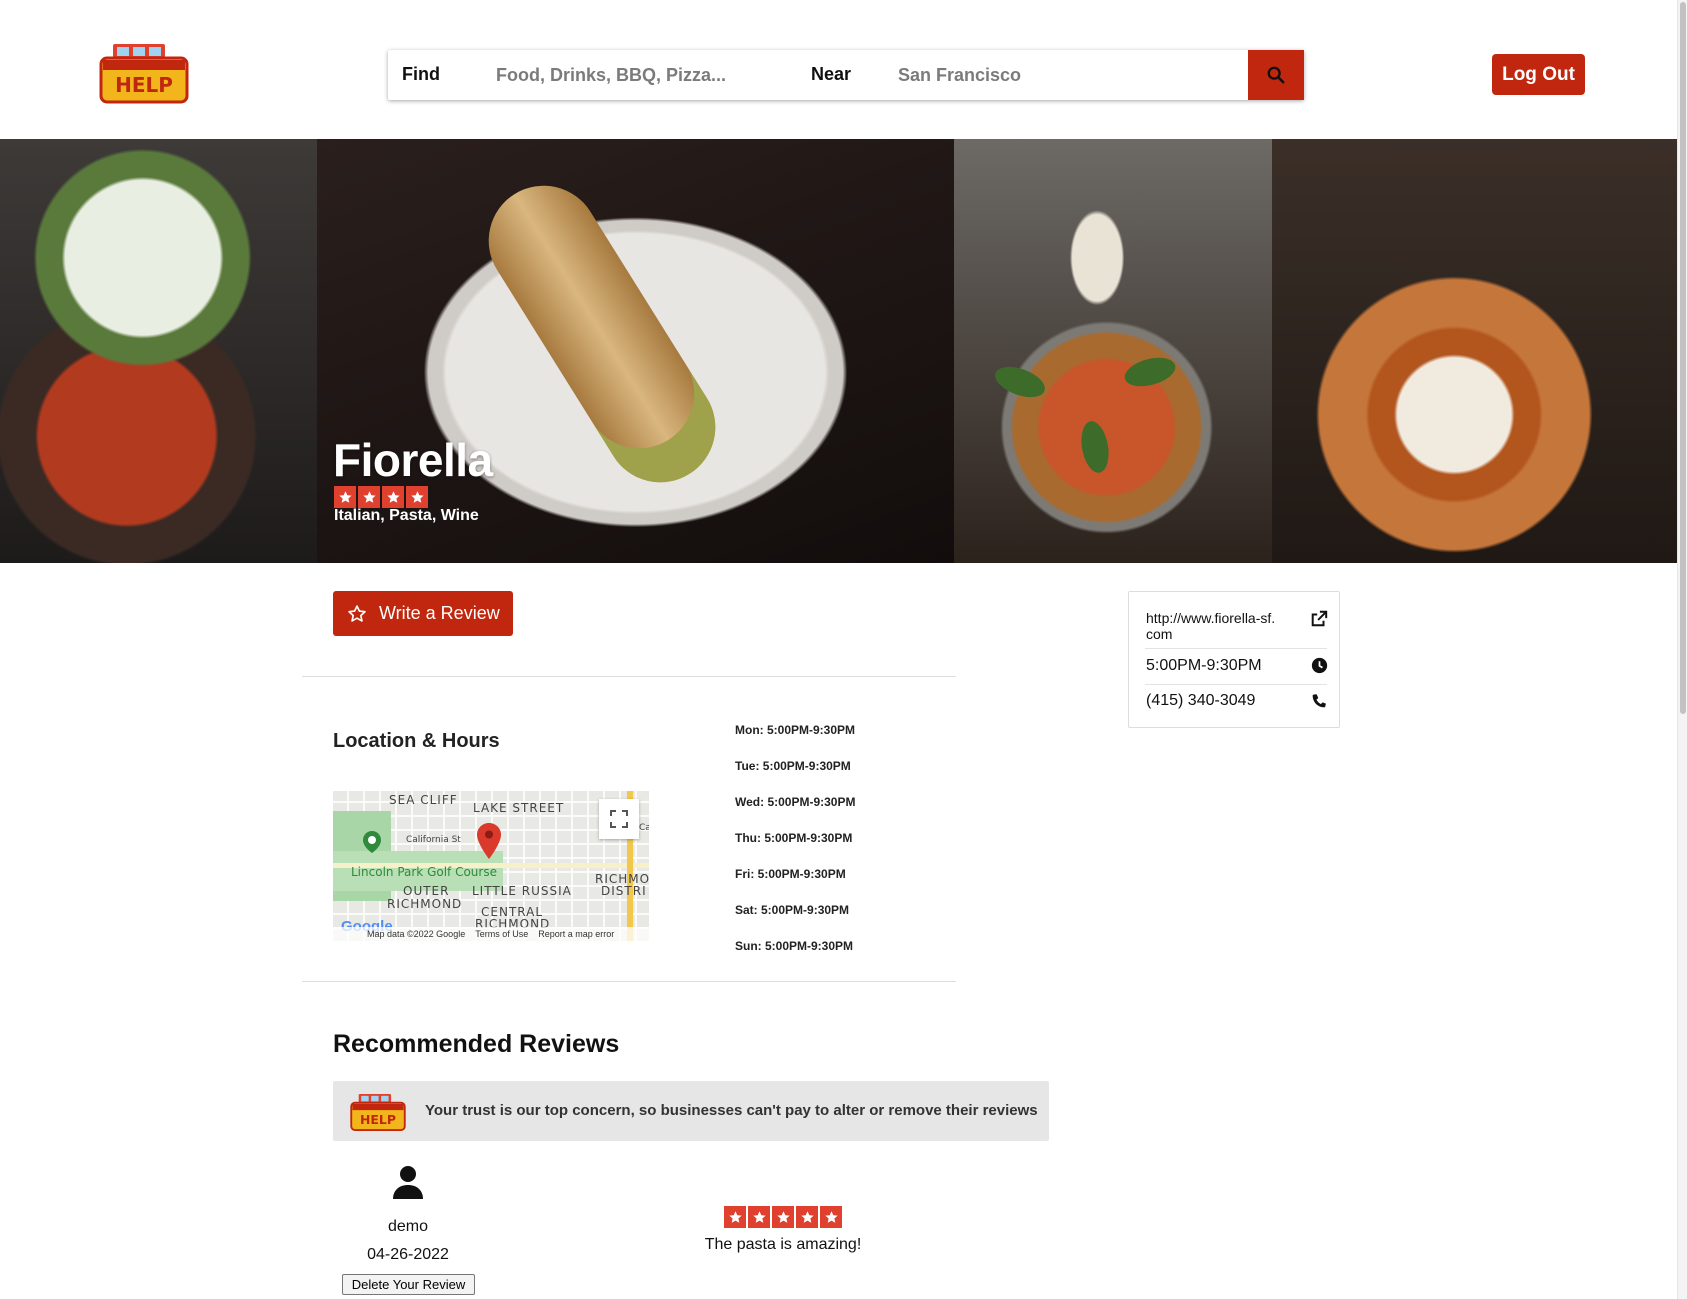 This screenshot has height=1299, width=1687. Describe the element at coordinates (406, 515) in the screenshot. I see `business-categories: Italian, Pasta, Wine` at that location.